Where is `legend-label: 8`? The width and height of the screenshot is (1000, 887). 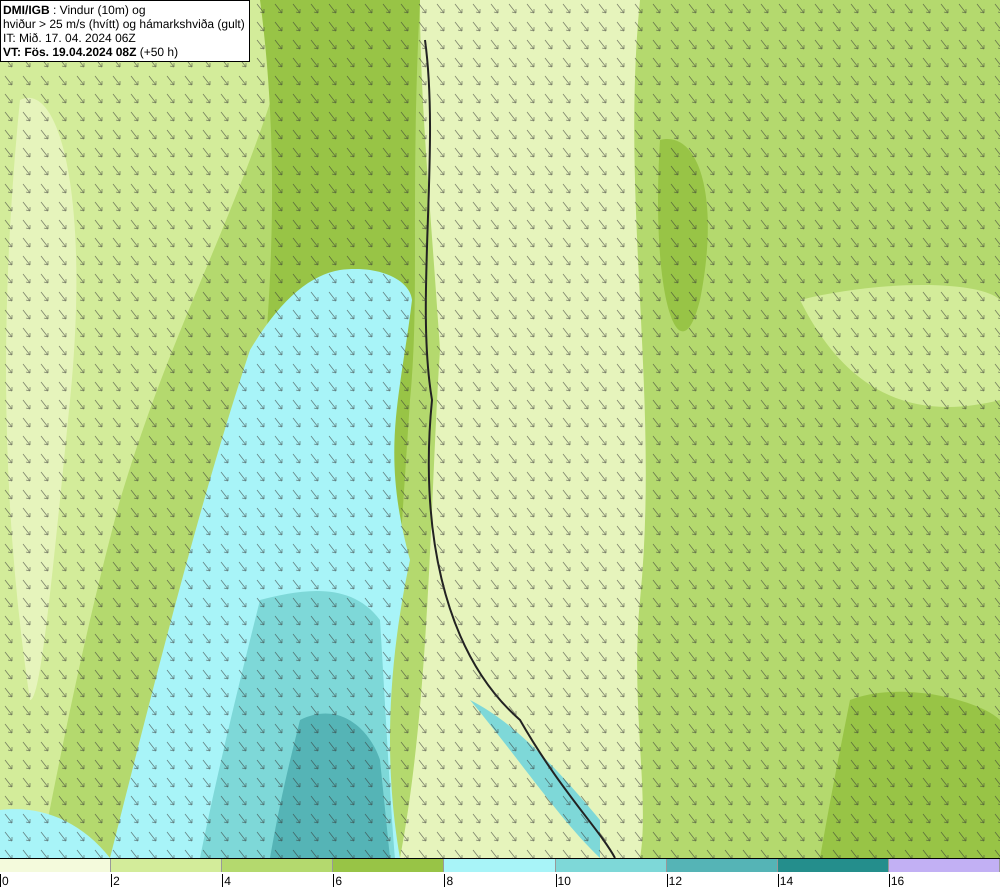 legend-label: 8 is located at coordinates (449, 880).